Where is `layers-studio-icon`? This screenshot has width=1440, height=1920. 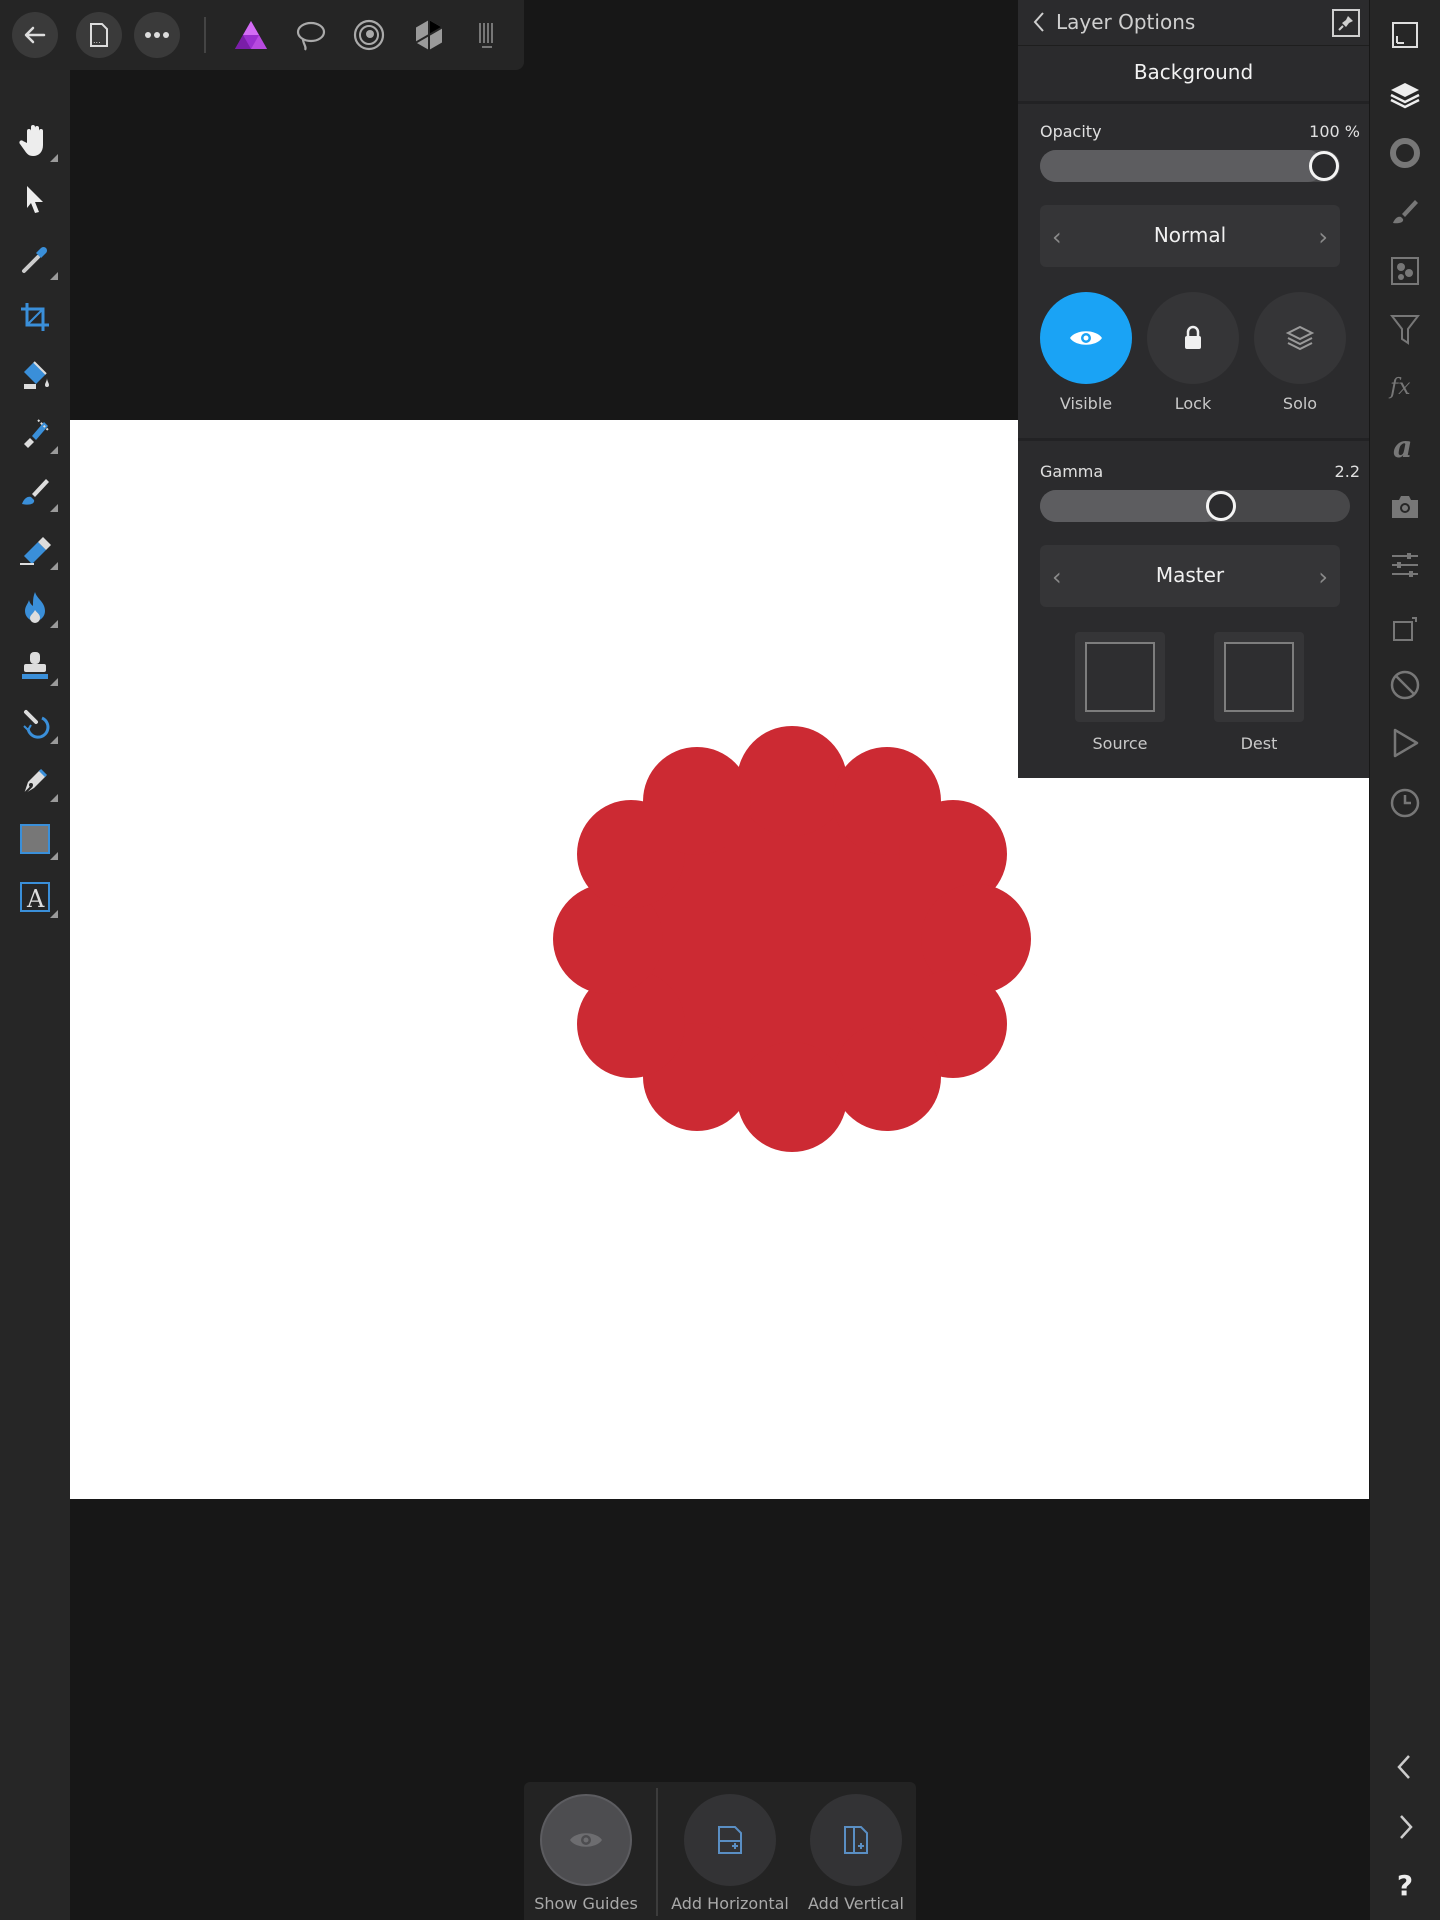 layers-studio-icon is located at coordinates (1405, 95).